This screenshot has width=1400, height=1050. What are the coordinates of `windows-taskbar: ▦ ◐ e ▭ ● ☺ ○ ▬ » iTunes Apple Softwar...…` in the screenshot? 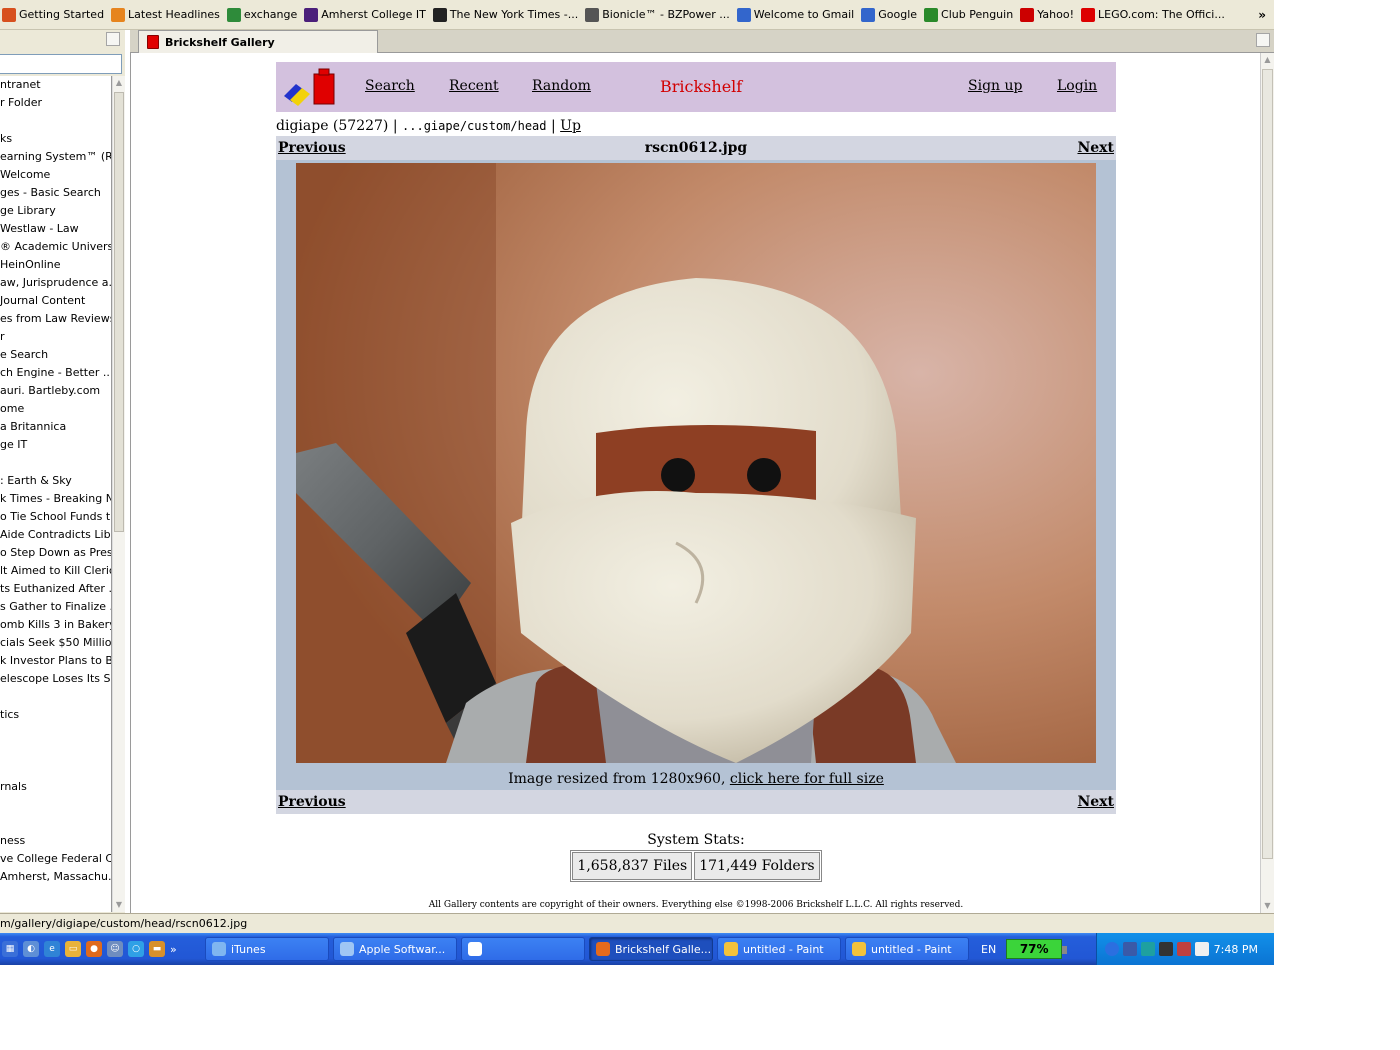 It's located at (637, 949).